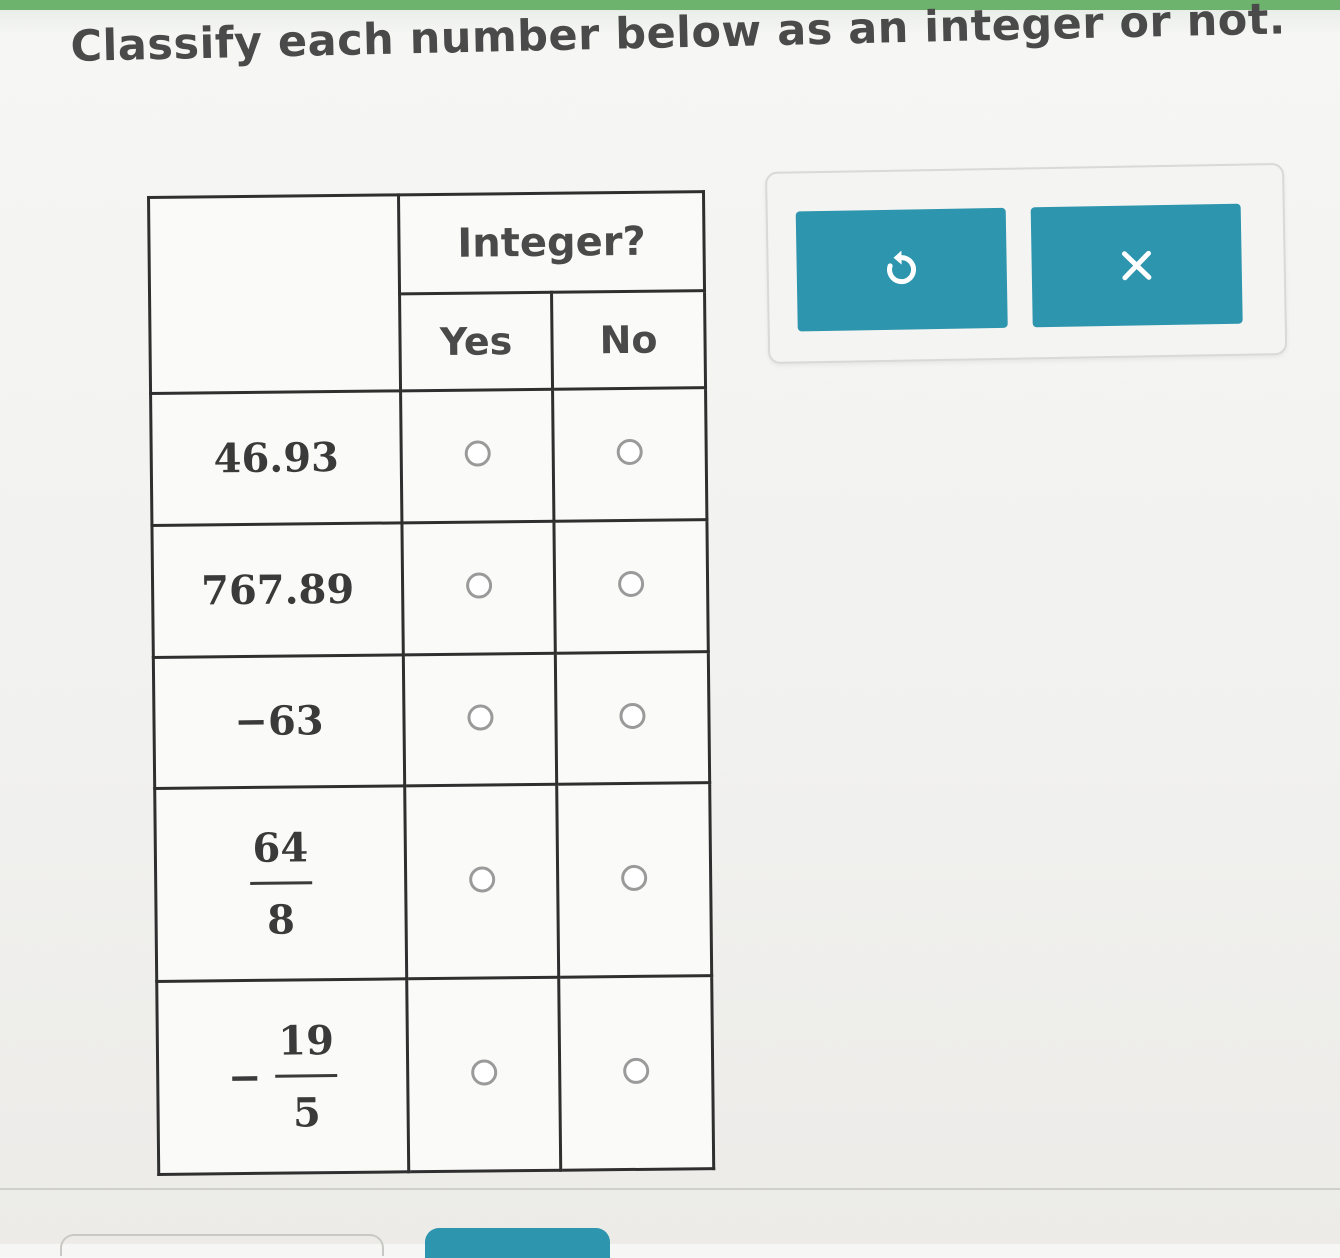  Describe the element at coordinates (306, 1040) in the screenshot. I see `fraction-numerator: 19` at that location.